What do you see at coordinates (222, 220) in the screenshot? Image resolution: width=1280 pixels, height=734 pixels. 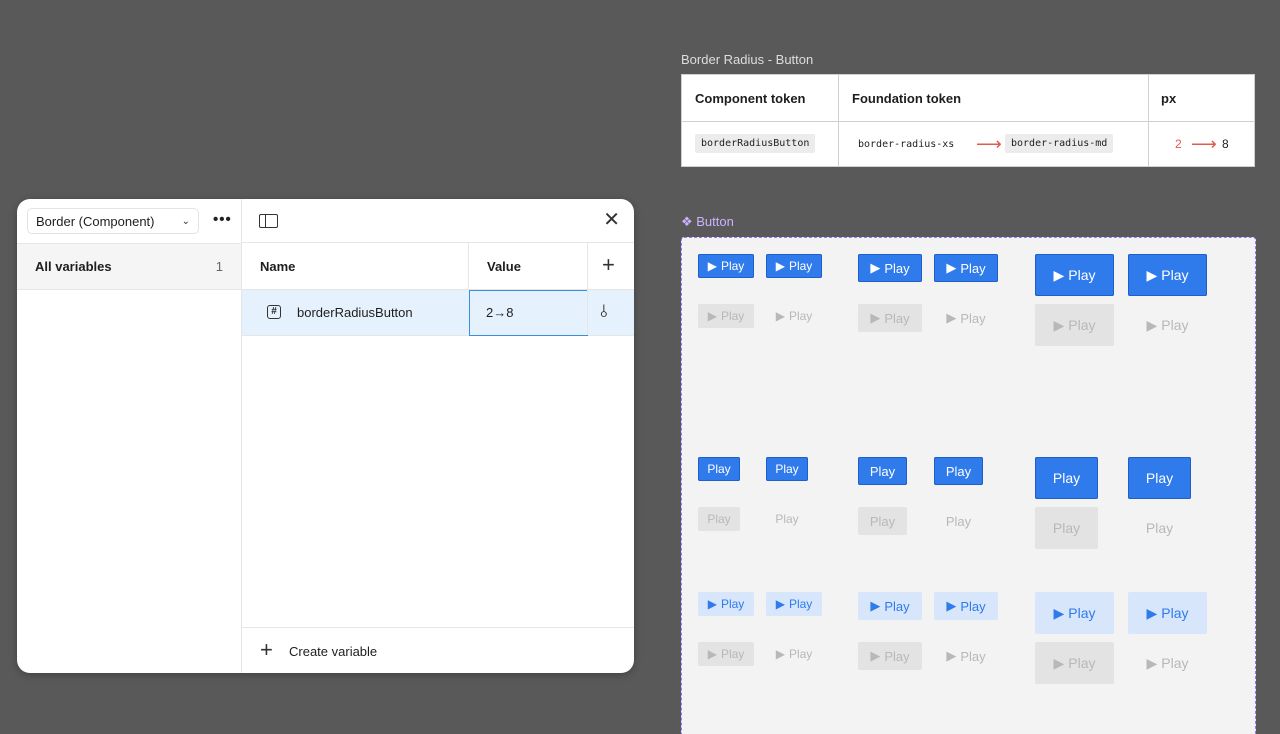 I see `more-options-icon: •••` at bounding box center [222, 220].